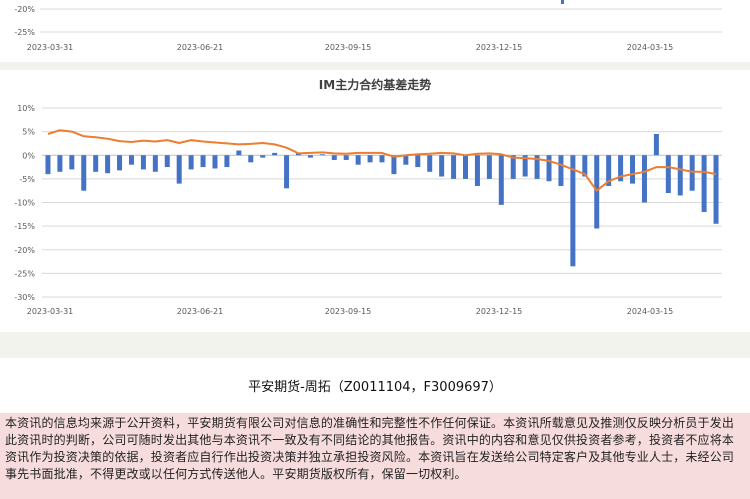 The height and width of the screenshot is (499, 750). Describe the element at coordinates (24, 226) in the screenshot. I see `y-tick-label: -15%` at that location.